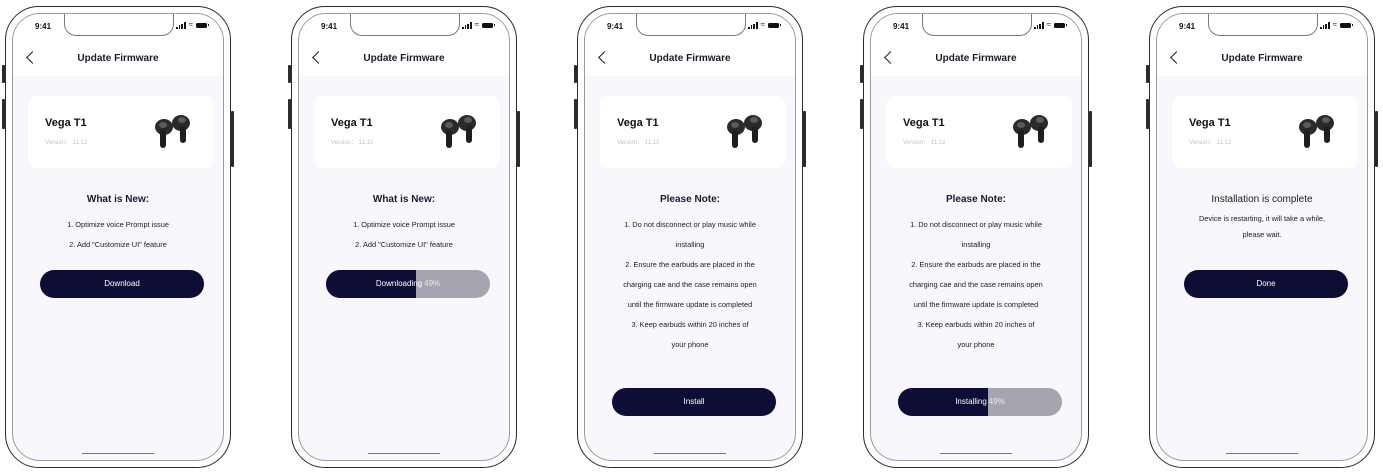 The width and height of the screenshot is (1383, 474). Describe the element at coordinates (1262, 199) in the screenshot. I see `complete-title: Installation is complete` at that location.